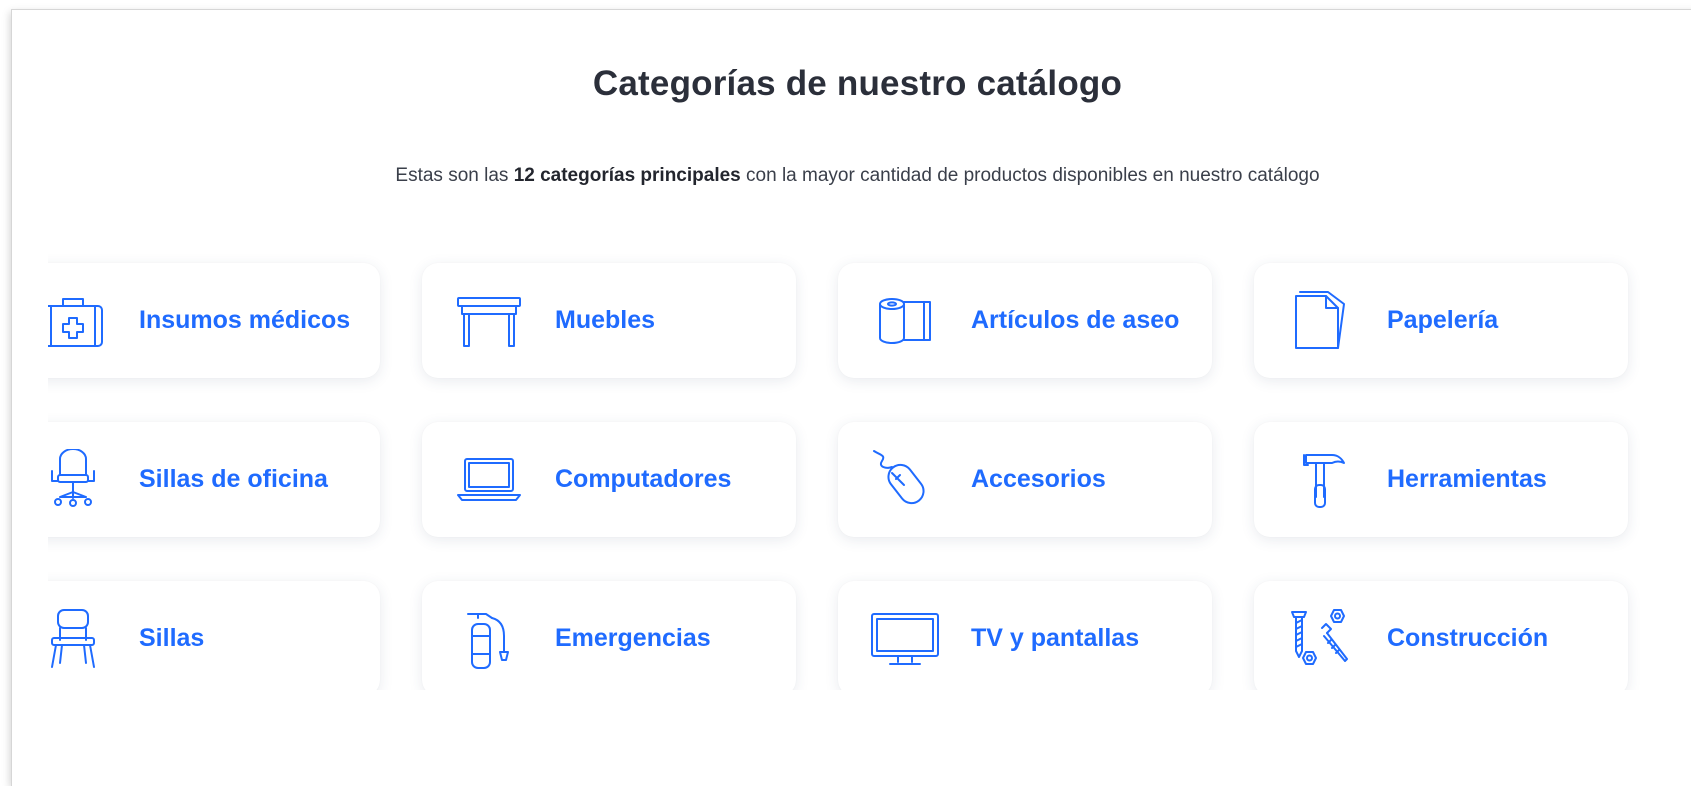 This screenshot has width=1691, height=786. I want to click on tv-icon, so click(905, 639).